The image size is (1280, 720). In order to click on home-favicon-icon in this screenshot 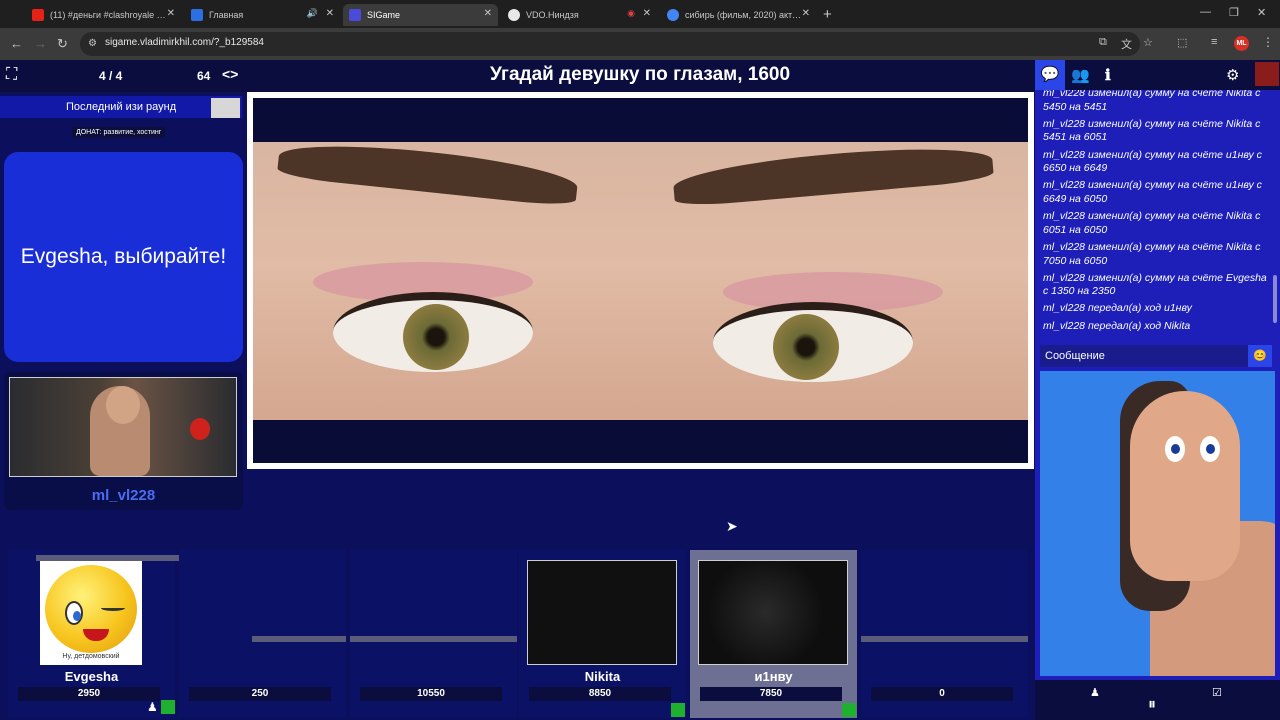, I will do `click(197, 15)`.